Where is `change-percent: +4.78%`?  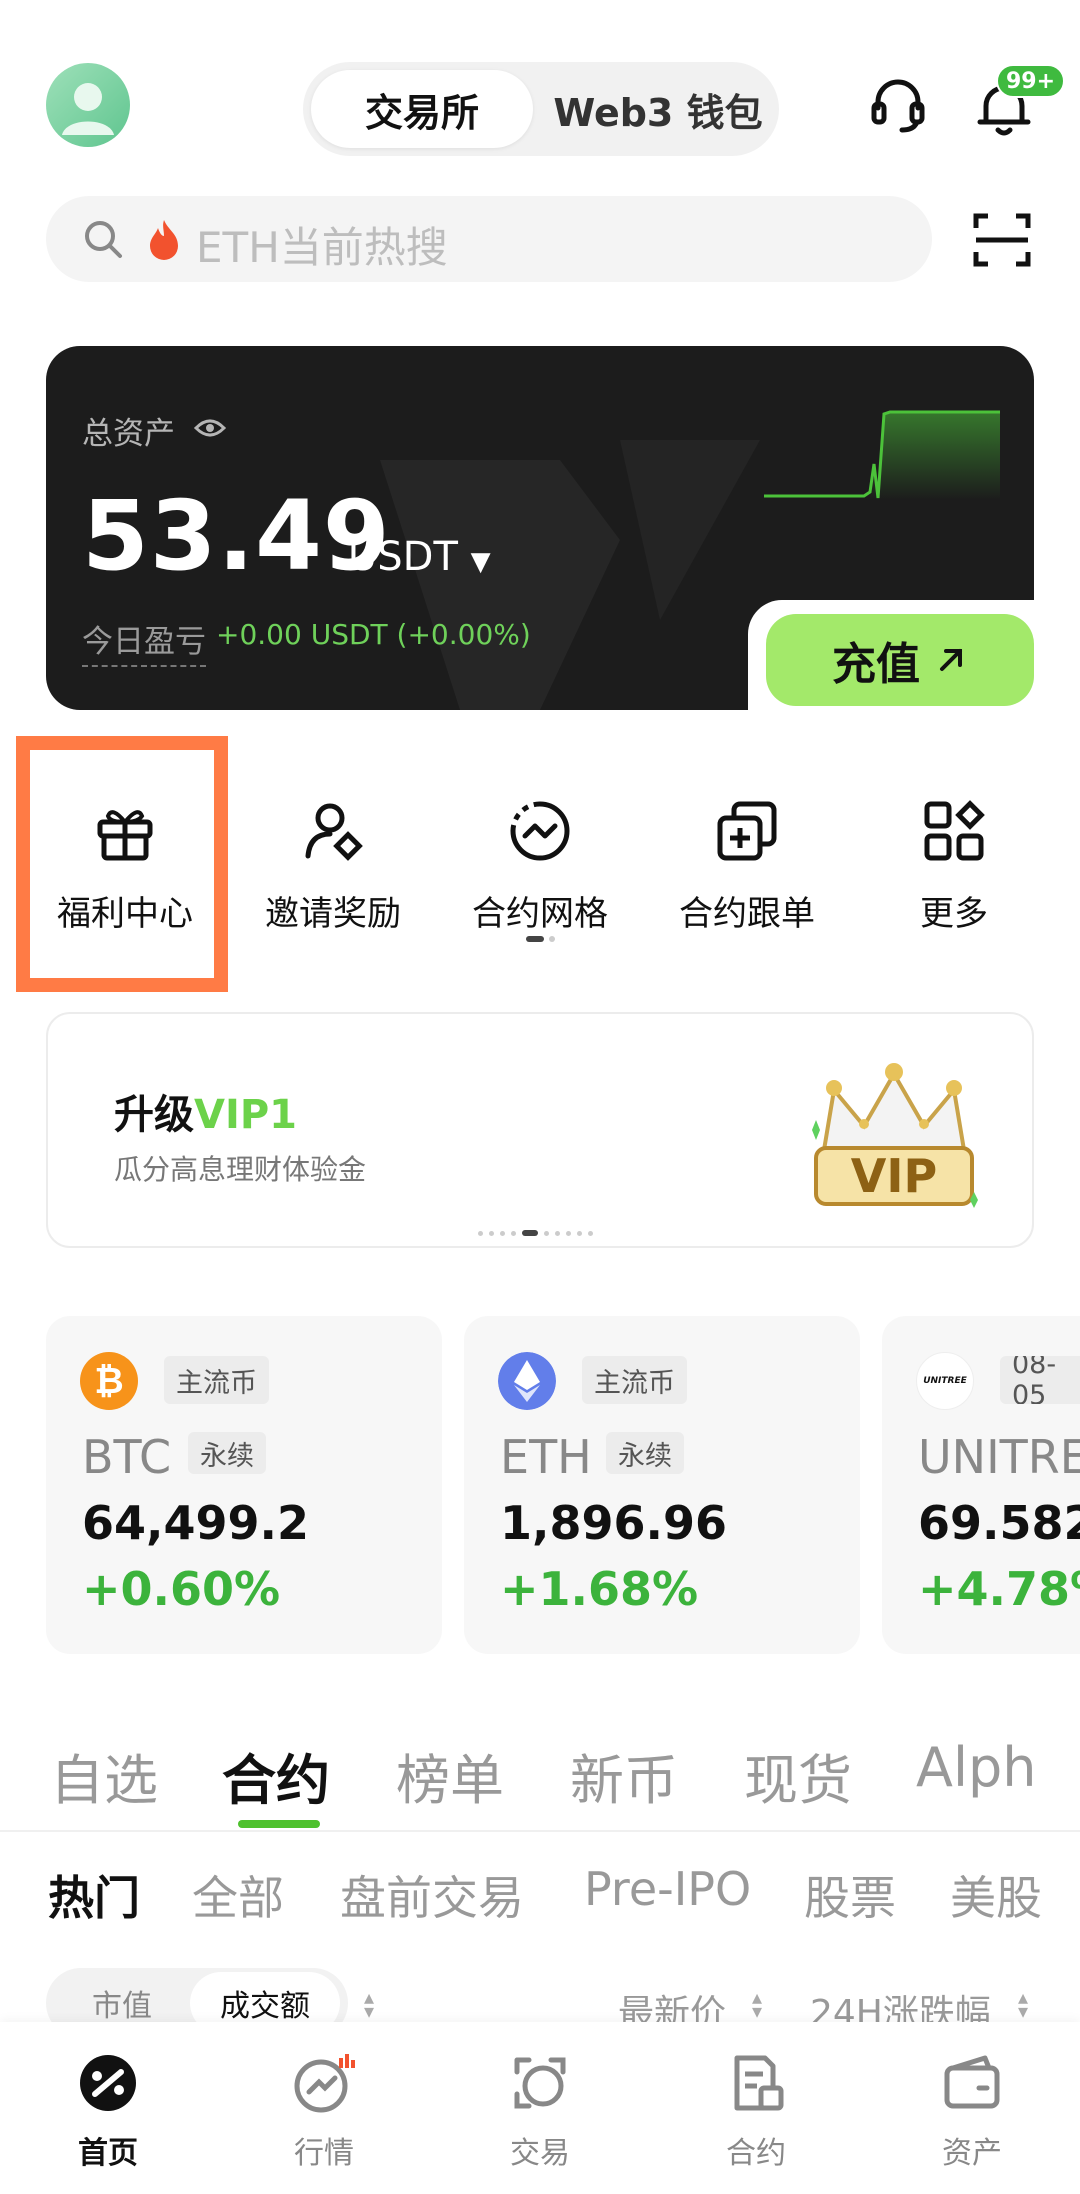 change-percent: +4.78% is located at coordinates (999, 1589).